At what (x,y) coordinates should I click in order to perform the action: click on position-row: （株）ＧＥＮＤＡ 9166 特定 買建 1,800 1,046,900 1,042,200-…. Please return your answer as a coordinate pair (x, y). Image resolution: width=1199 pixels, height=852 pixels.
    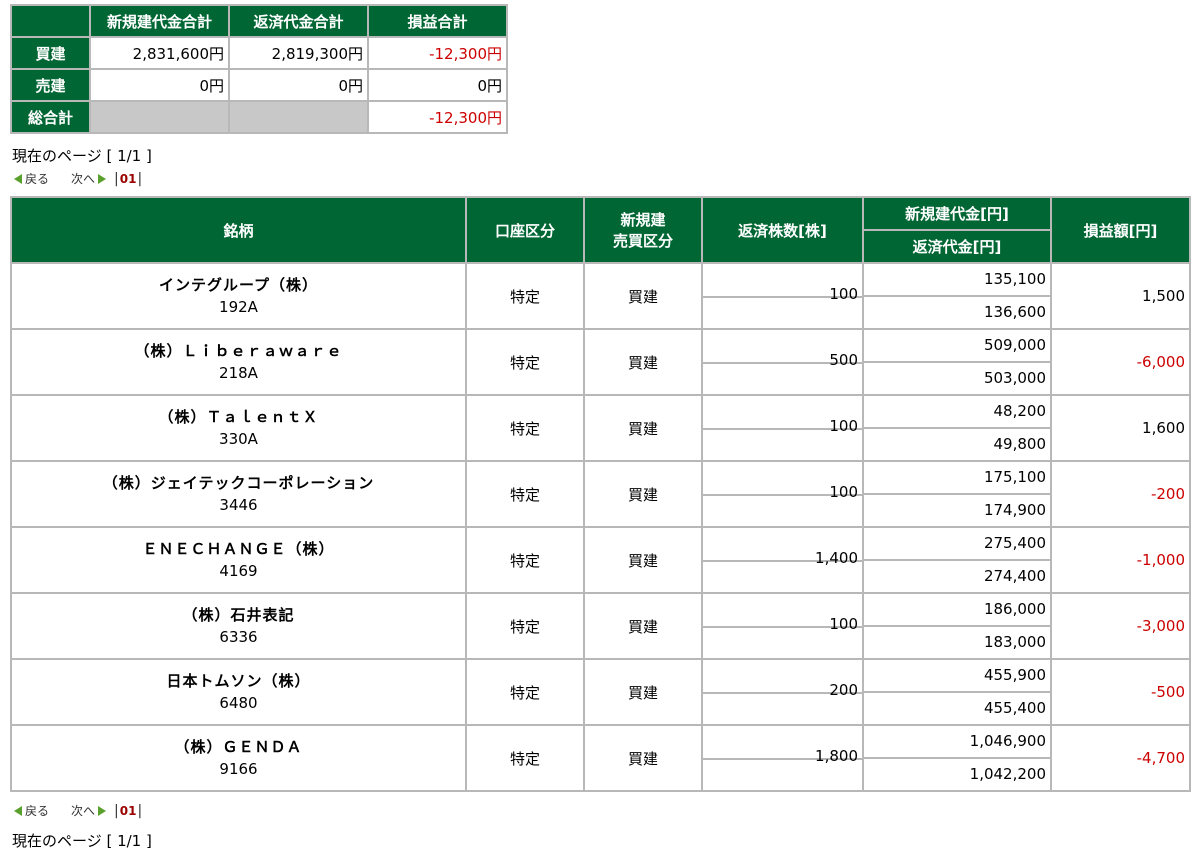
    Looking at the image, I should click on (600, 758).